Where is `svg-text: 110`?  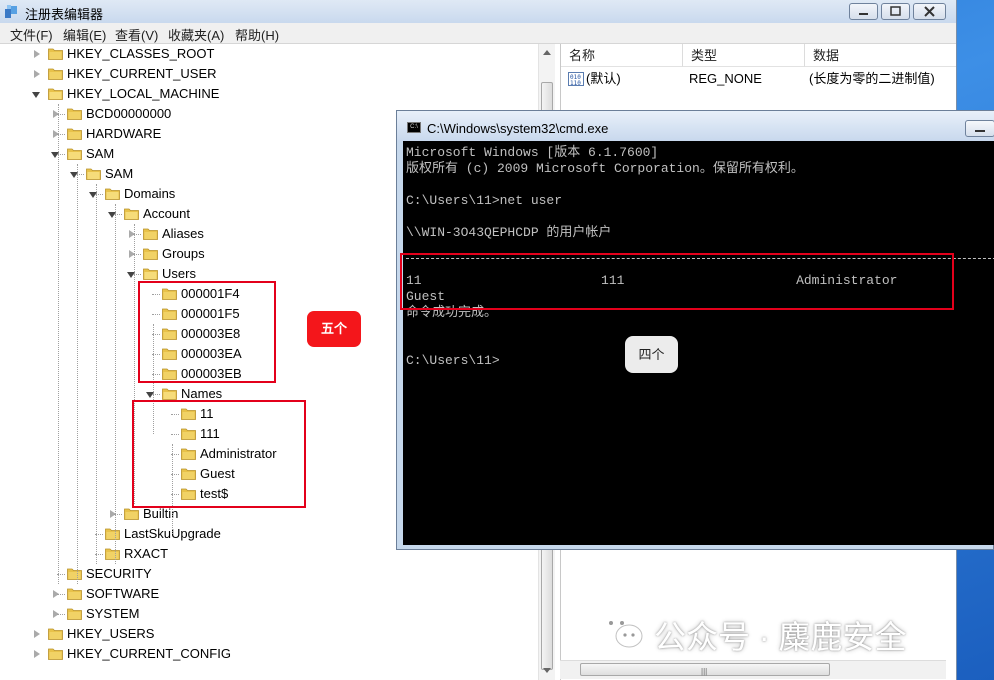 svg-text: 110 is located at coordinates (575, 83).